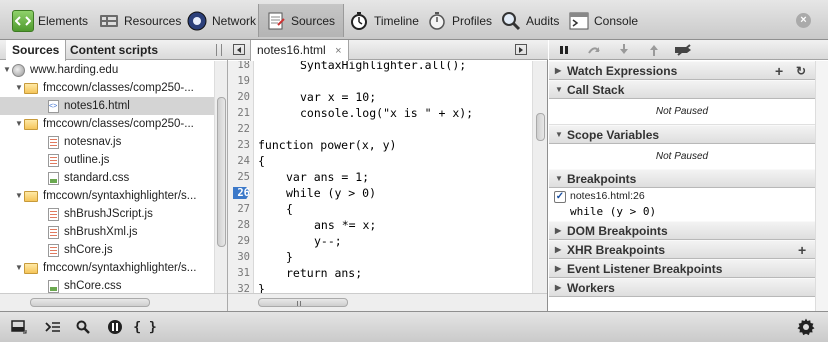 This screenshot has height=342, width=828. Describe the element at coordinates (380, 20) in the screenshot. I see `tab-timeline: Timeline` at that location.